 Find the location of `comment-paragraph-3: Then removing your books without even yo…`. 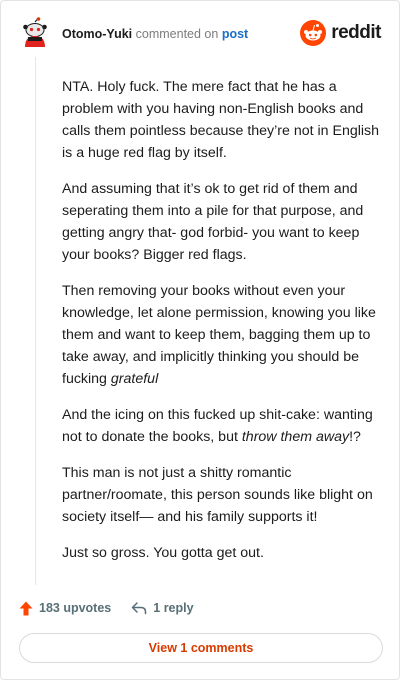

comment-paragraph-3: Then removing your books without even yo… is located at coordinates (221, 335).